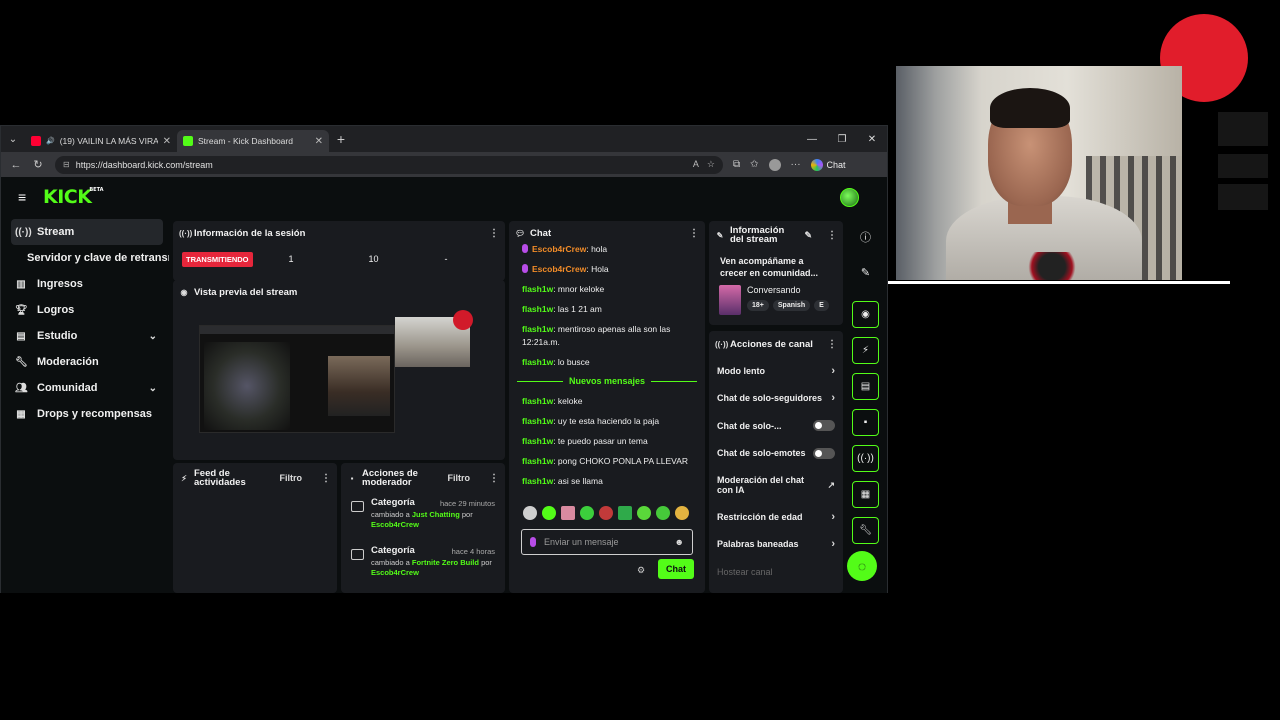  I want to click on edit-pencil-icon: ✎, so click(865, 272).